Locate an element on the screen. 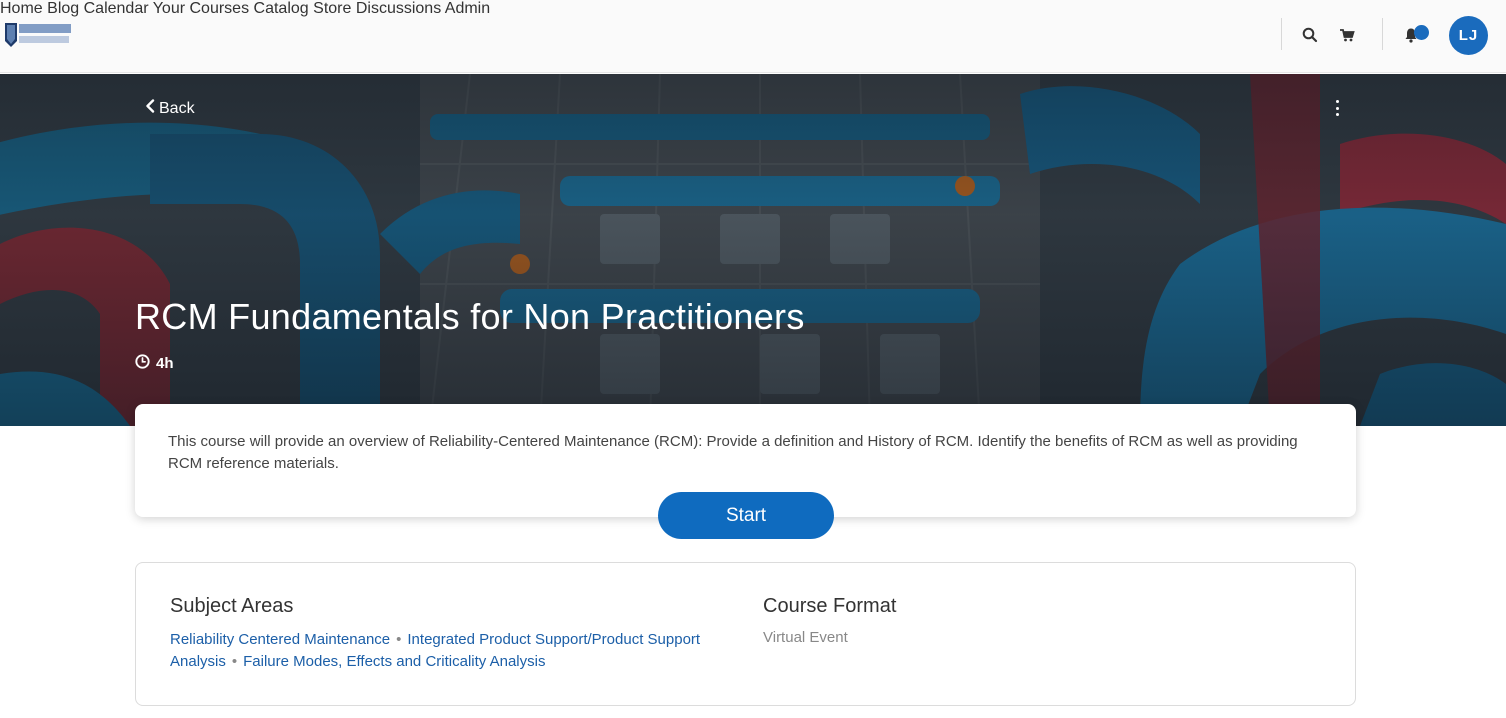 Image resolution: width=1506 pixels, height=718 pixels. nav-blog: Blog is located at coordinates (63, 8).